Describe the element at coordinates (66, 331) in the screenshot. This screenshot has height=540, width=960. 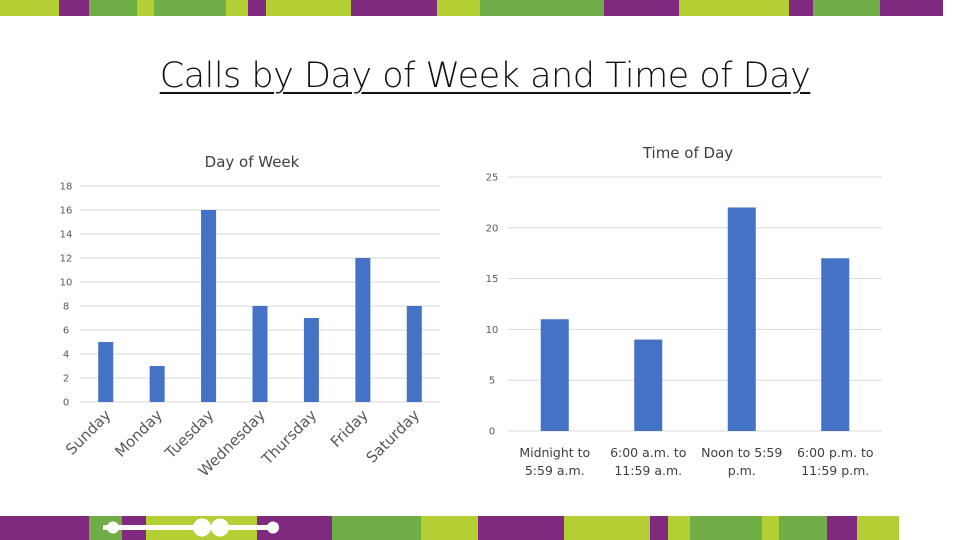
I see `y-tick-label: 6` at that location.